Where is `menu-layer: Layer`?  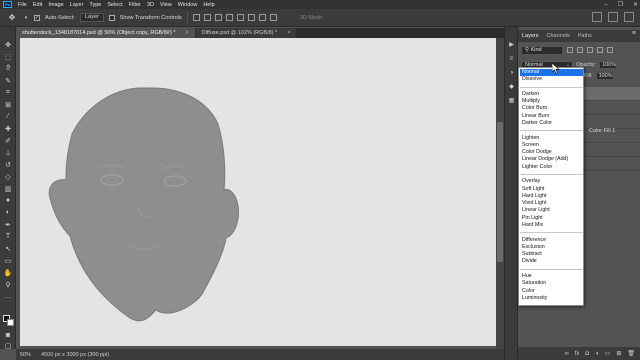 menu-layer: Layer is located at coordinates (77, 5).